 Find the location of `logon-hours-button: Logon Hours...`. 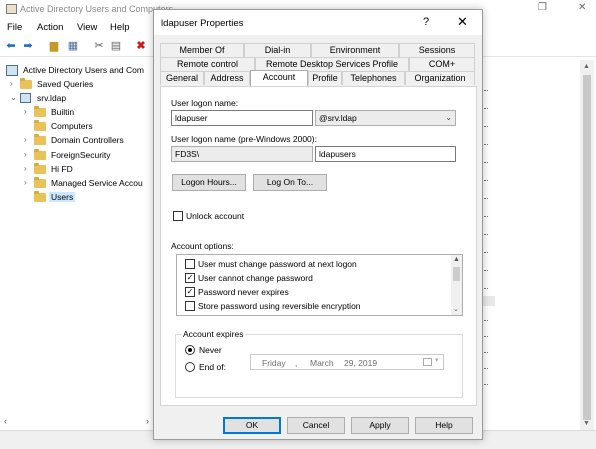

logon-hours-button: Logon Hours... is located at coordinates (209, 182).